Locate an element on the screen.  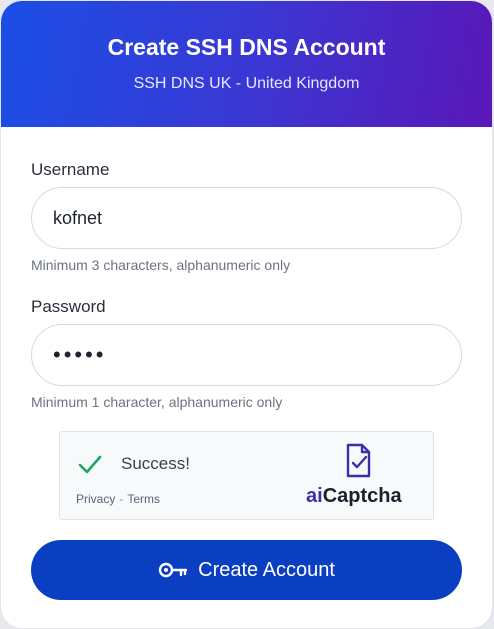
page-subtitle: SSH DNS UK - United Kingdom is located at coordinates (246, 83).